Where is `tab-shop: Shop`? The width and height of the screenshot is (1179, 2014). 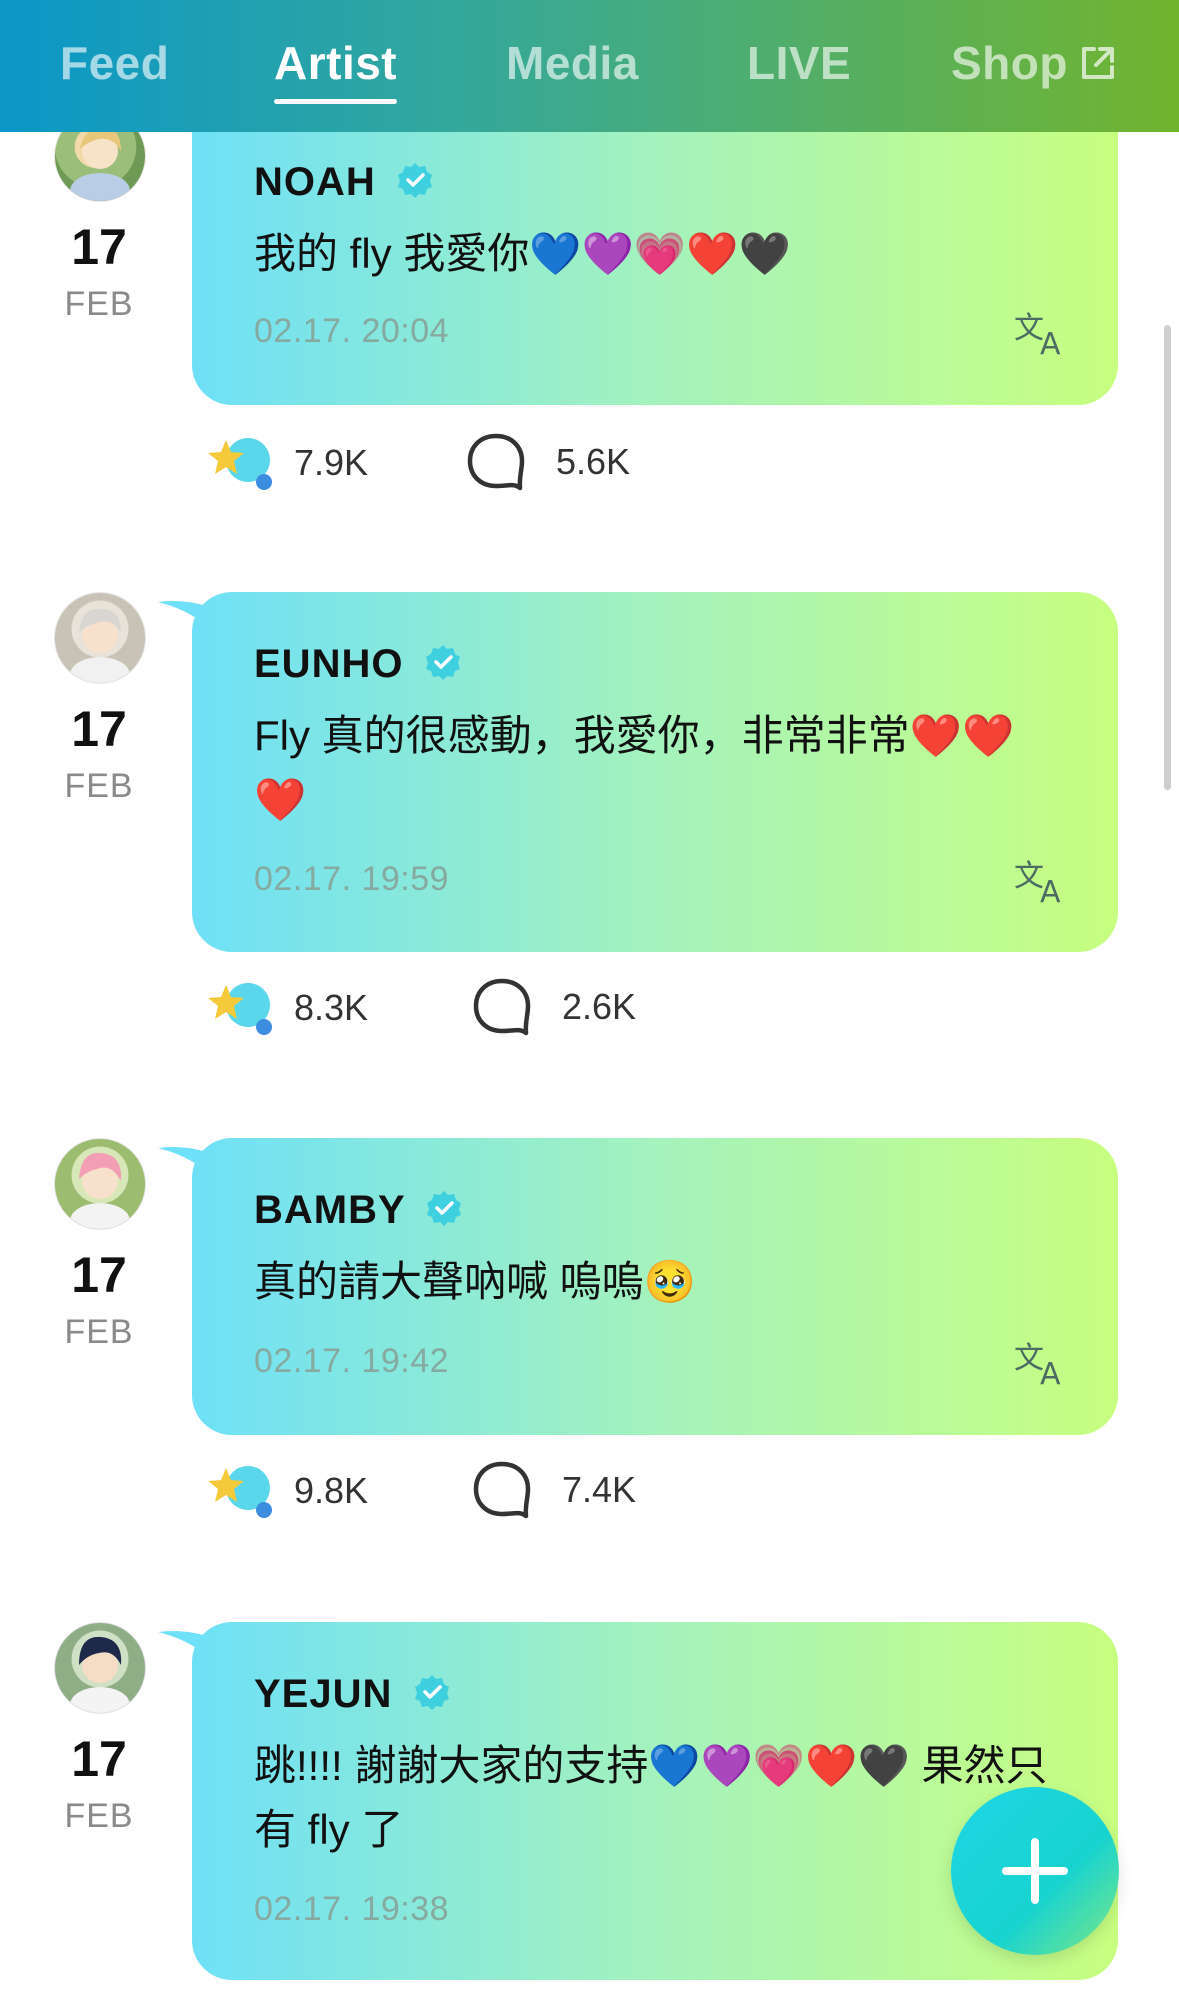 tab-shop: Shop is located at coordinates (1034, 63).